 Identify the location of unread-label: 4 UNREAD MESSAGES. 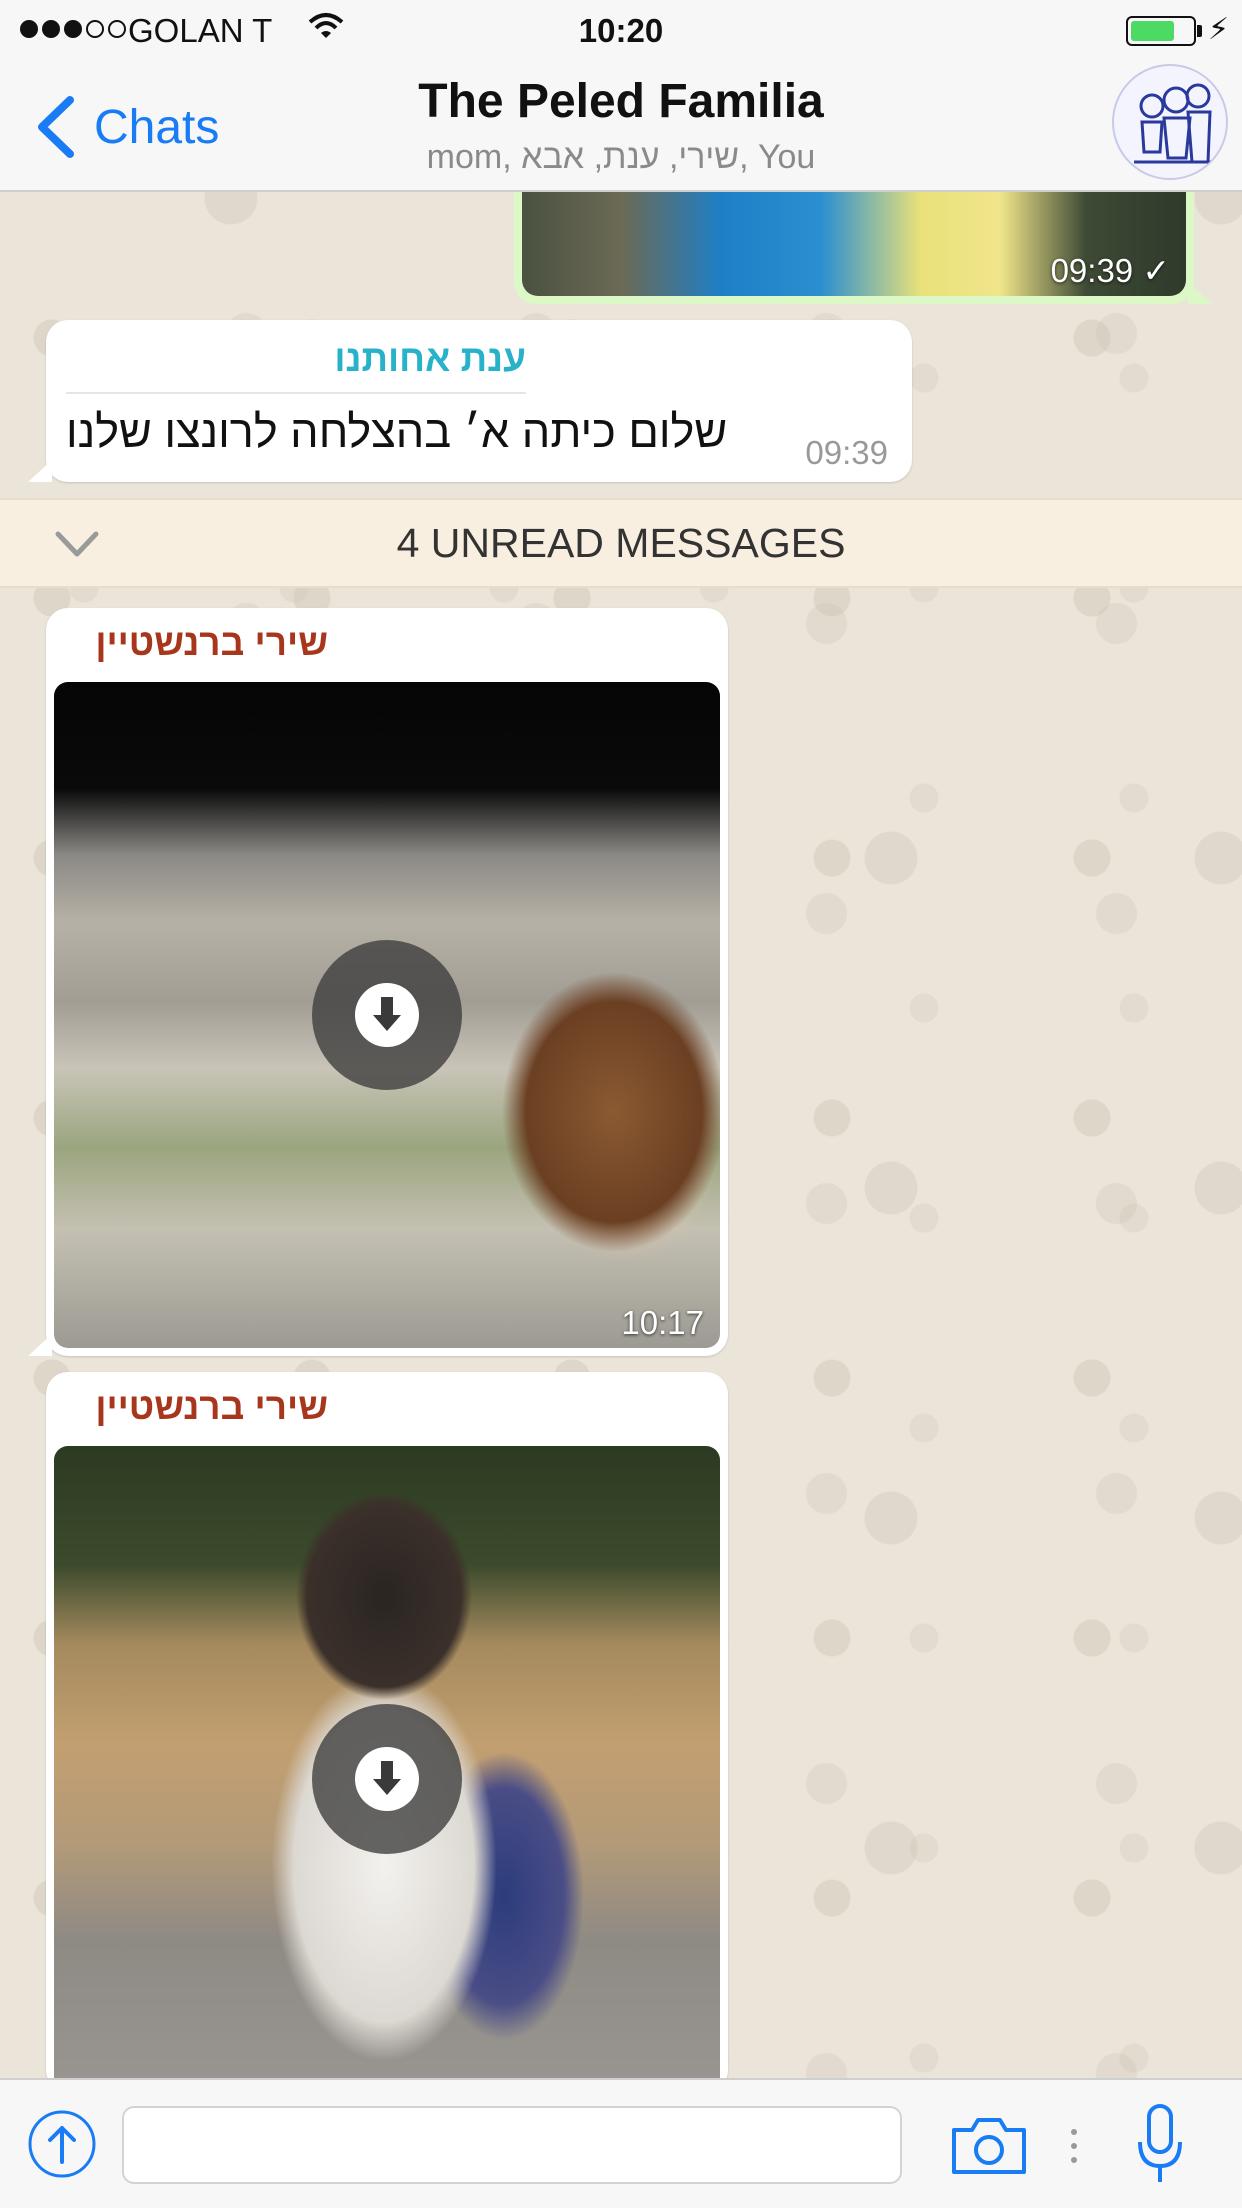
(621, 543).